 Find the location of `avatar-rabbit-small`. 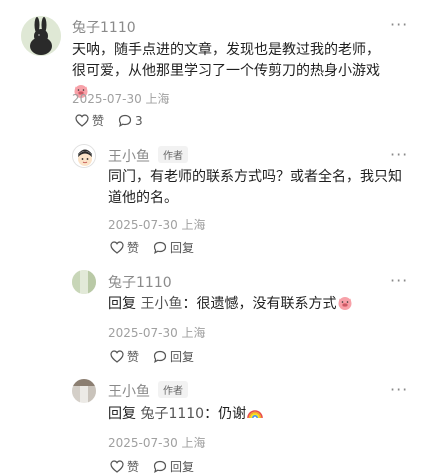

avatar-rabbit-small is located at coordinates (84, 282).